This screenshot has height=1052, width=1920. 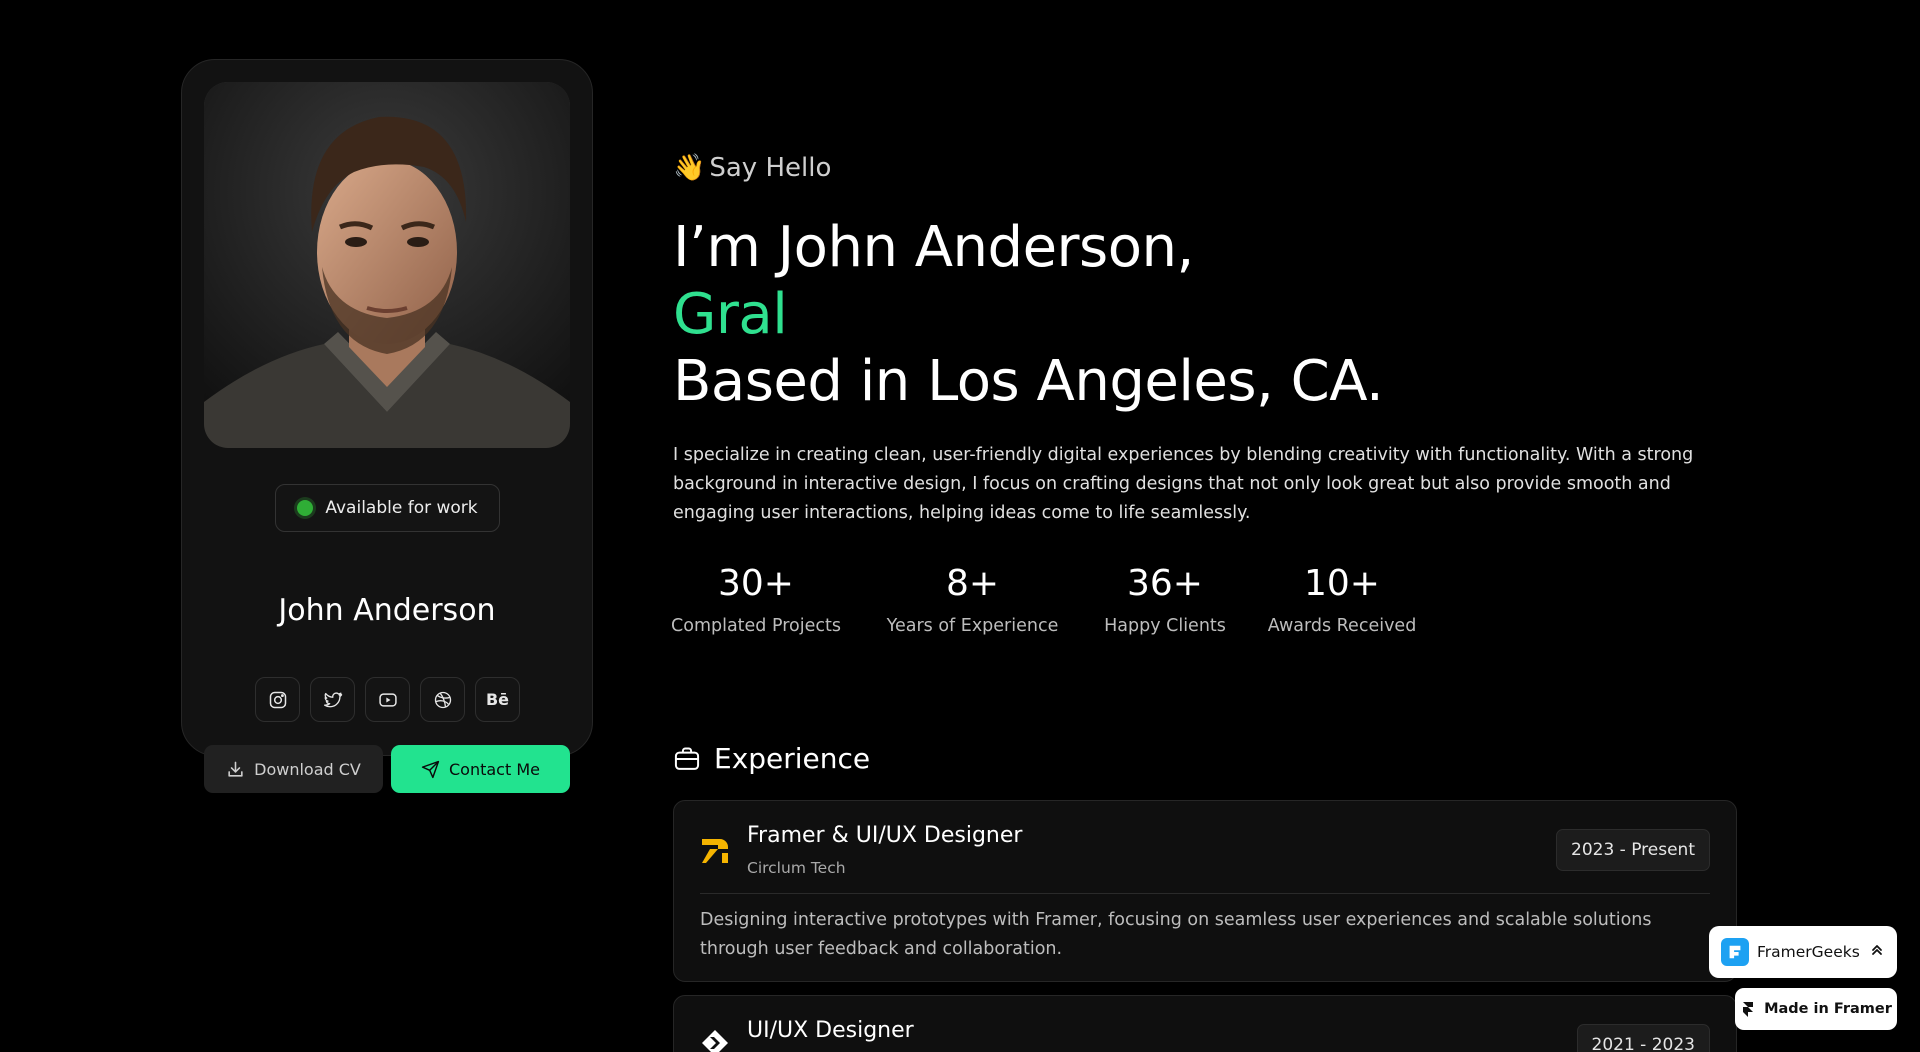 I want to click on availability-badge: Available for work, so click(x=387, y=508).